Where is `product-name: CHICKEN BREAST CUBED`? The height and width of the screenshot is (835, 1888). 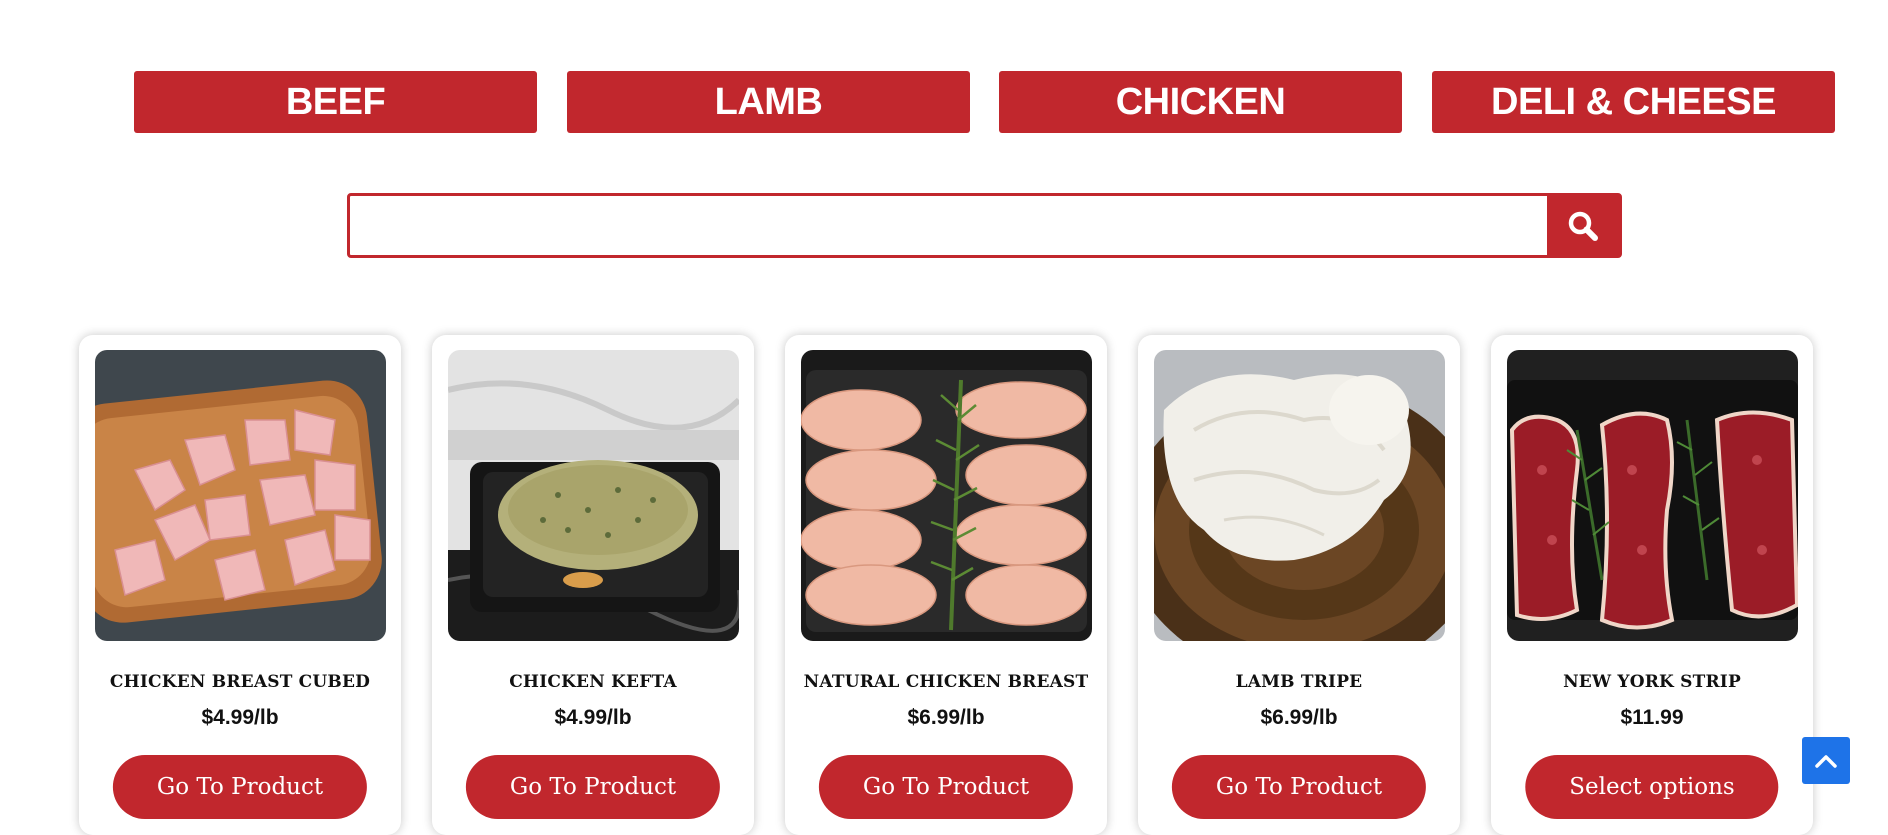 product-name: CHICKEN BREAST CUBED is located at coordinates (240, 682).